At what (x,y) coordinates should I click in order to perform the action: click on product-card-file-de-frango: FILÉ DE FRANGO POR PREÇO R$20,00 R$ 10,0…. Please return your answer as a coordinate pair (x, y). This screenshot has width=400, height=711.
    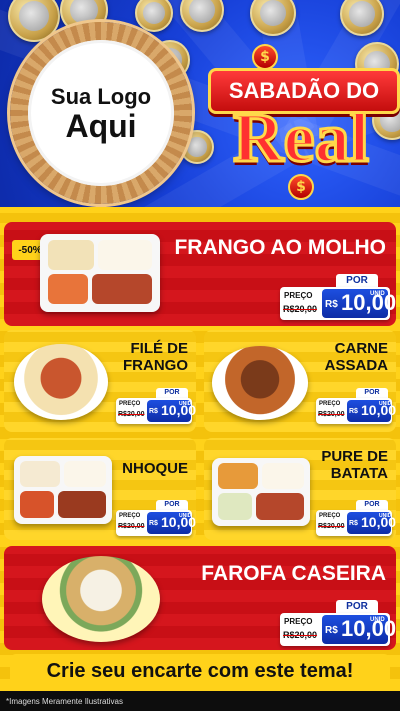
    Looking at the image, I should click on (100, 381).